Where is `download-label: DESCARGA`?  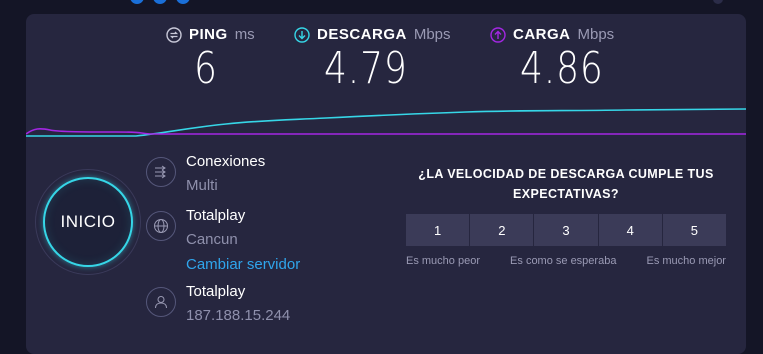 download-label: DESCARGA is located at coordinates (362, 34).